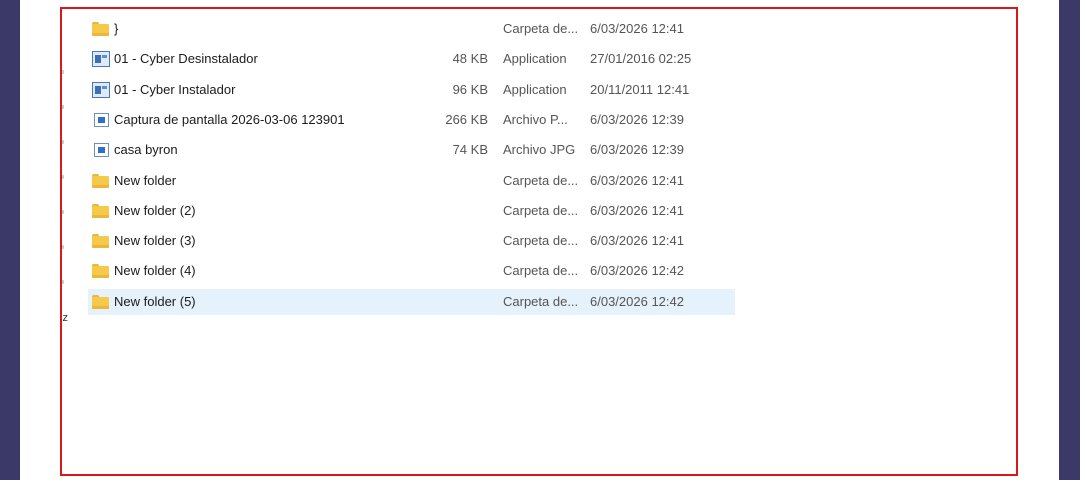  Describe the element at coordinates (10, 240) in the screenshot. I see `left-frame-border` at that location.